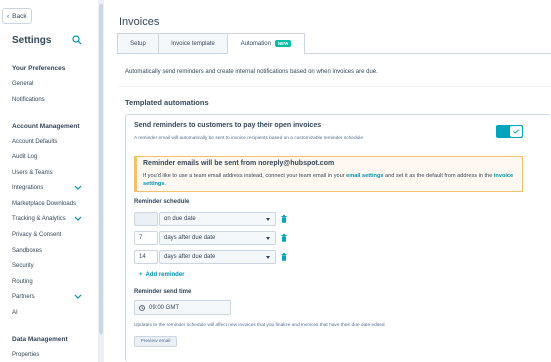 This screenshot has width=551, height=362. What do you see at coordinates (34, 142) in the screenshot?
I see `sidebar-item-account-defaults: Account Defaults` at bounding box center [34, 142].